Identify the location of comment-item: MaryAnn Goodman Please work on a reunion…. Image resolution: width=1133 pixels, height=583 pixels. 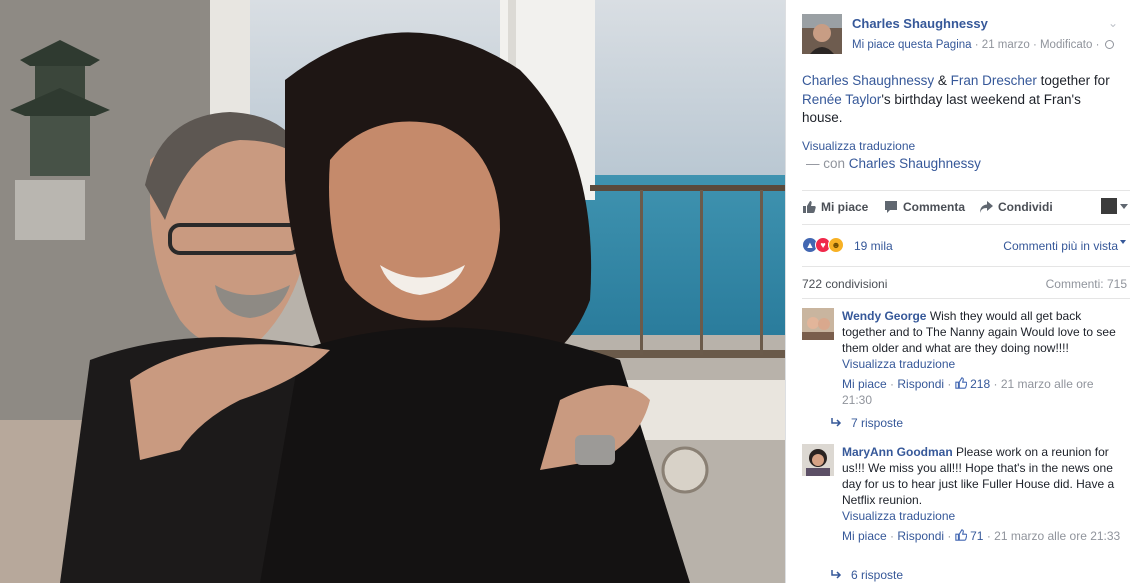
(966, 504).